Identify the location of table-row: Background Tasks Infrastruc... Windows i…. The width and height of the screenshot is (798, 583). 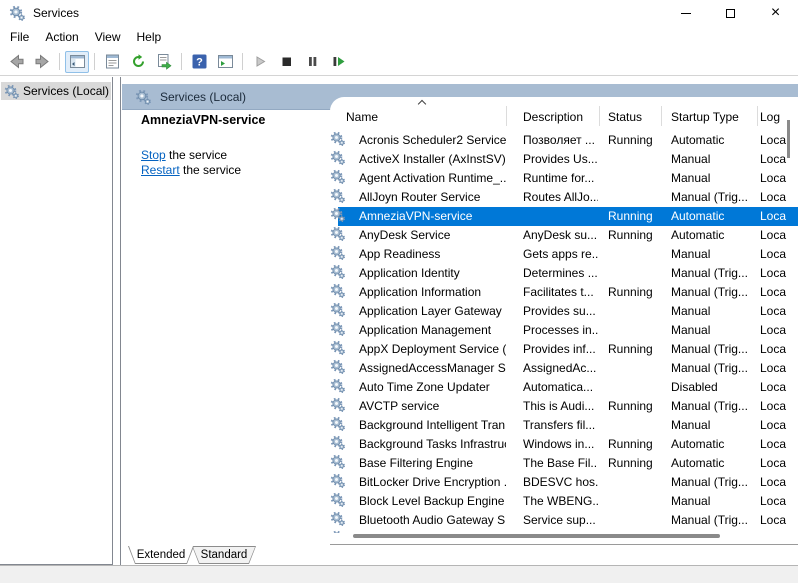
(564, 444).